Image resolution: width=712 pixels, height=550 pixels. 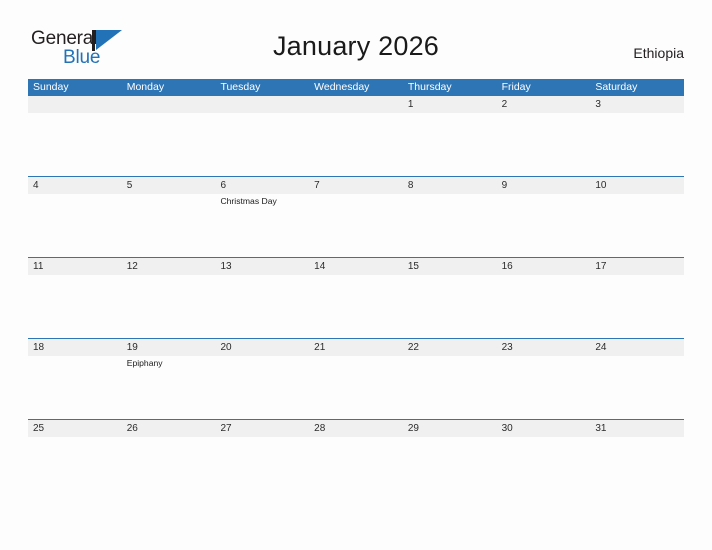 I want to click on calendar-week-row: 1 2 3, so click(x=356, y=136).